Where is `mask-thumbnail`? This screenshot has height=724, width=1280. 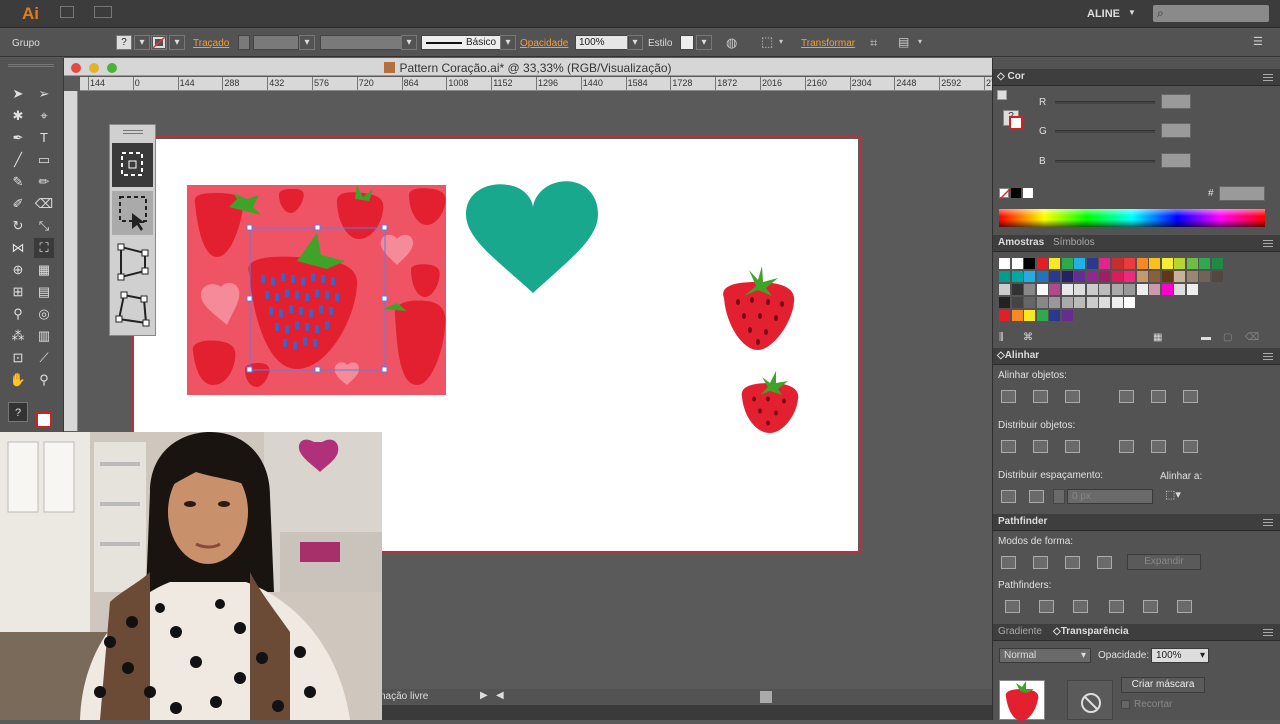
mask-thumbnail is located at coordinates (1090, 700).